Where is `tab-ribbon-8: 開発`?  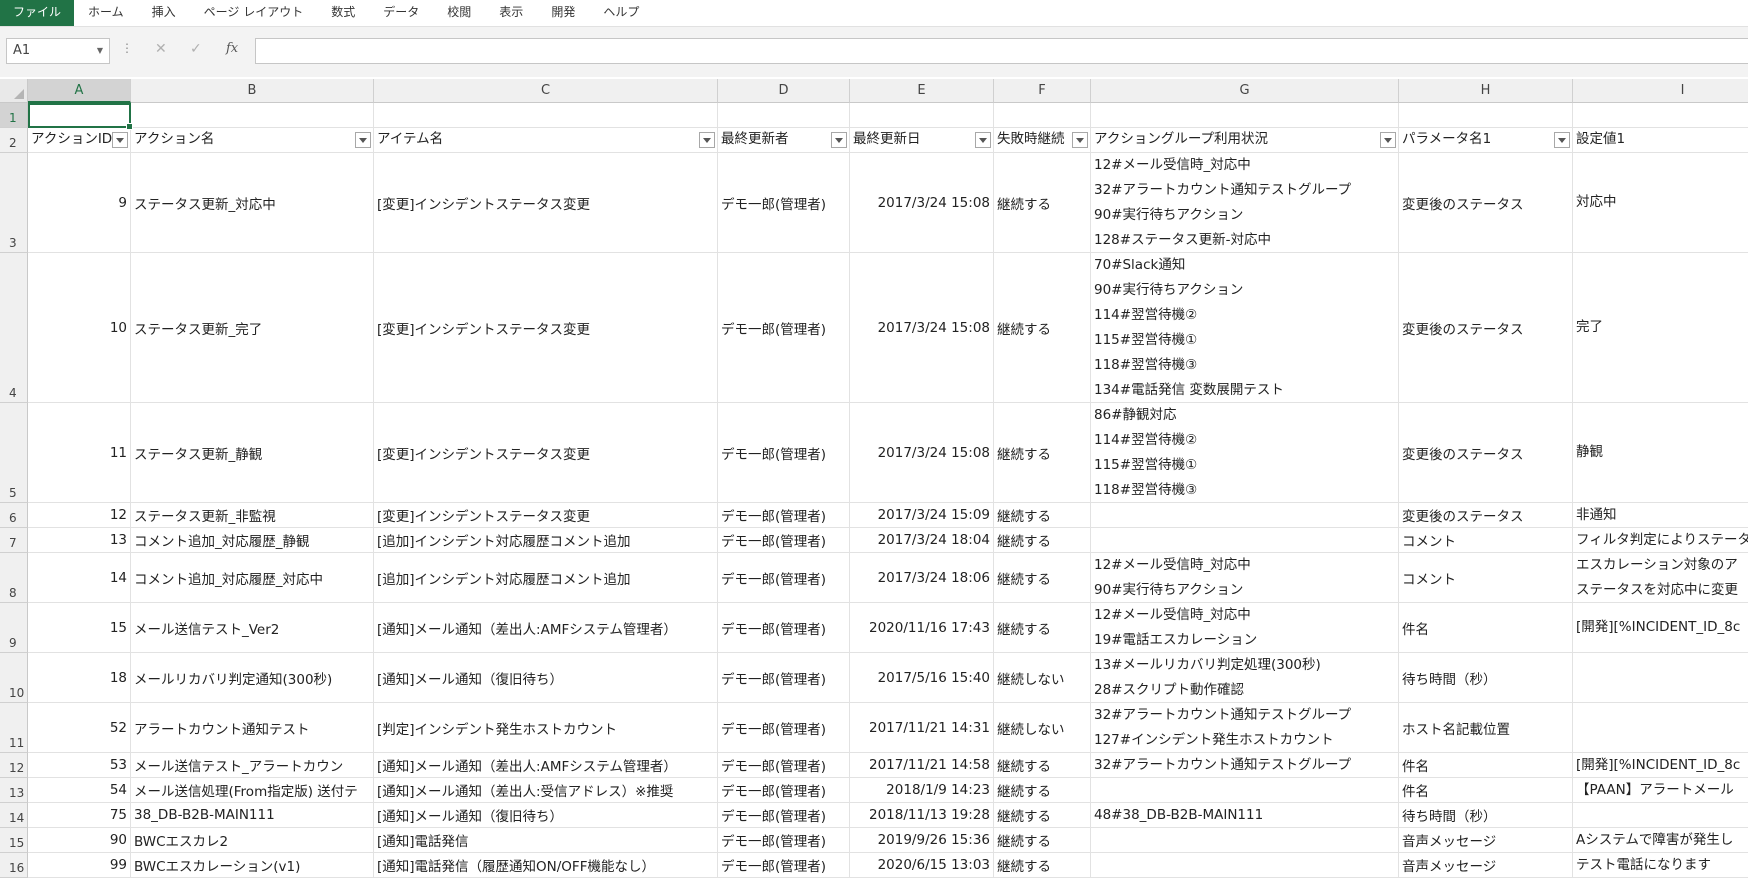
tab-ribbon-8: 開発 is located at coordinates (563, 13).